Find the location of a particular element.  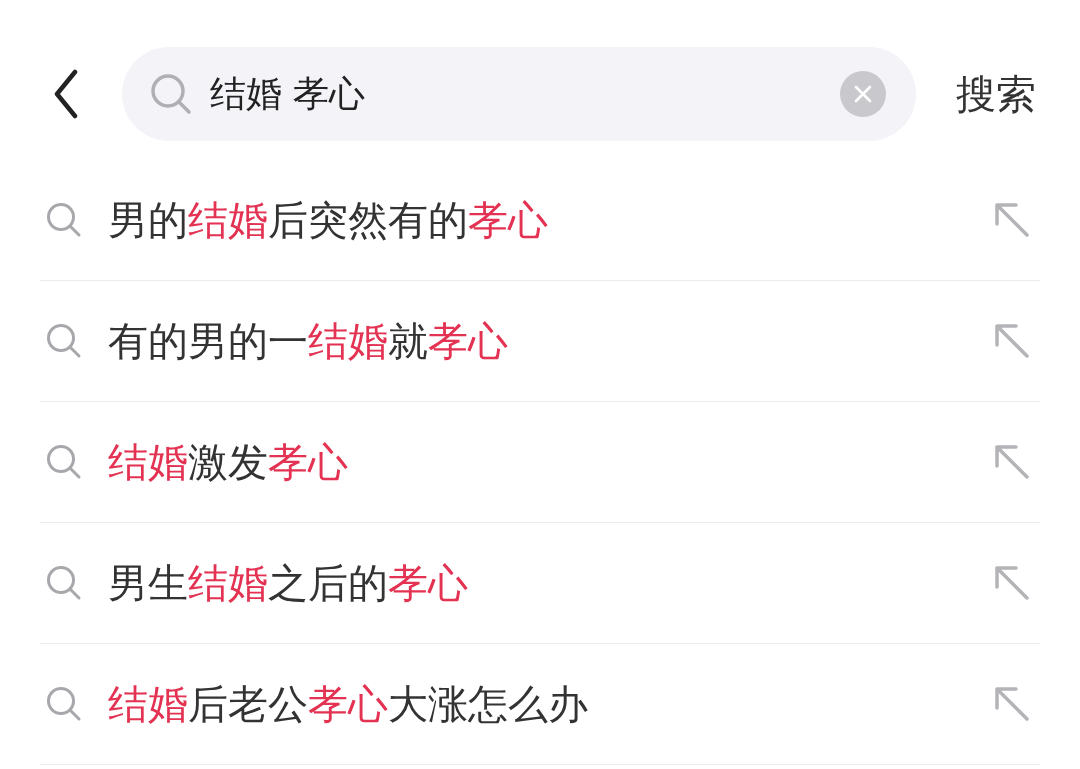

search-query: 结婚 孝心 is located at coordinates (288, 94).